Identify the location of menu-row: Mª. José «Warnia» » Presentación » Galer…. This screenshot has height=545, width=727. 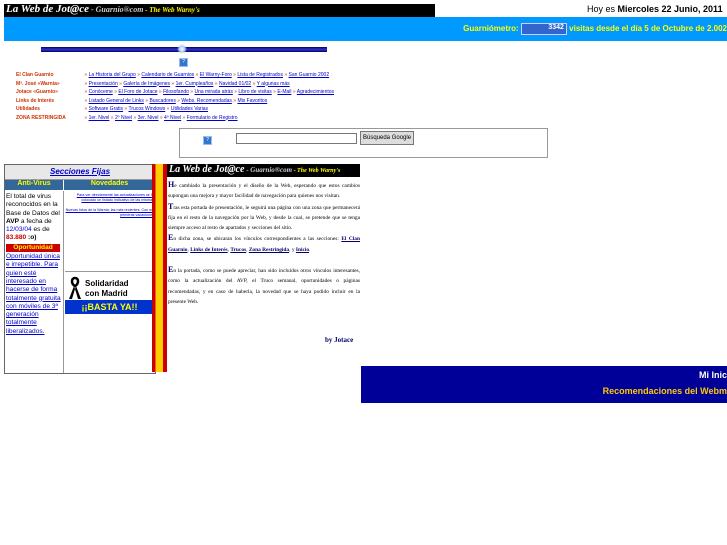
(153, 83).